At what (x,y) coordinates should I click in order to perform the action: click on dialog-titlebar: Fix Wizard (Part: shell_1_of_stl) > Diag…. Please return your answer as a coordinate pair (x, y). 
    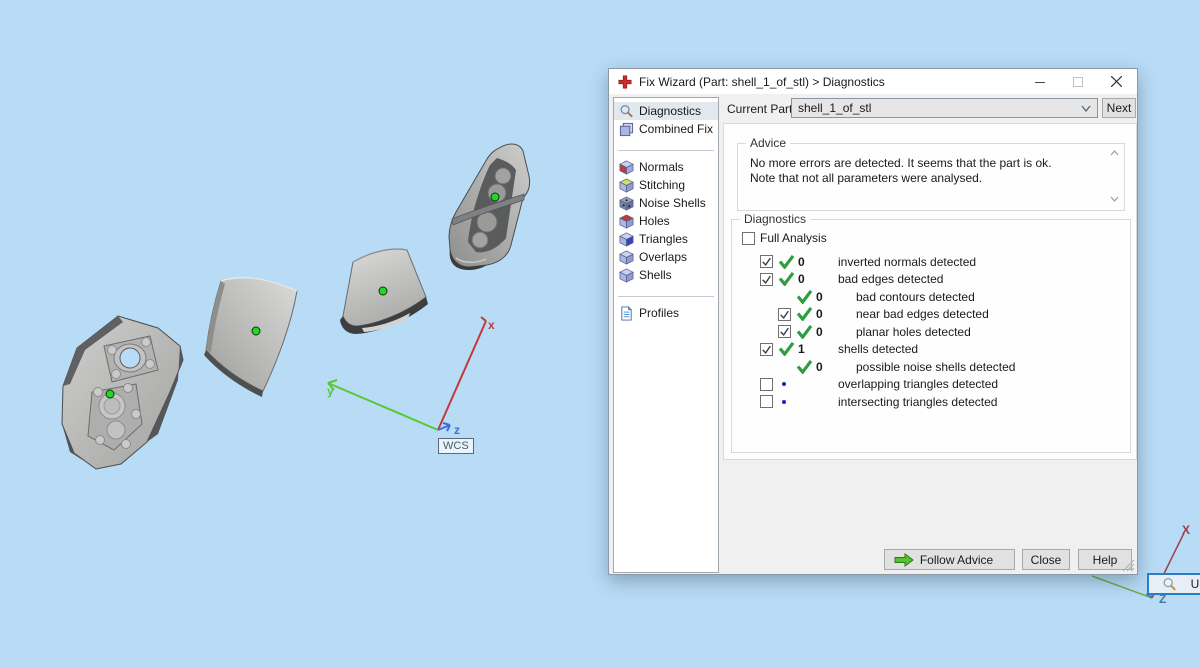
    Looking at the image, I should click on (873, 81).